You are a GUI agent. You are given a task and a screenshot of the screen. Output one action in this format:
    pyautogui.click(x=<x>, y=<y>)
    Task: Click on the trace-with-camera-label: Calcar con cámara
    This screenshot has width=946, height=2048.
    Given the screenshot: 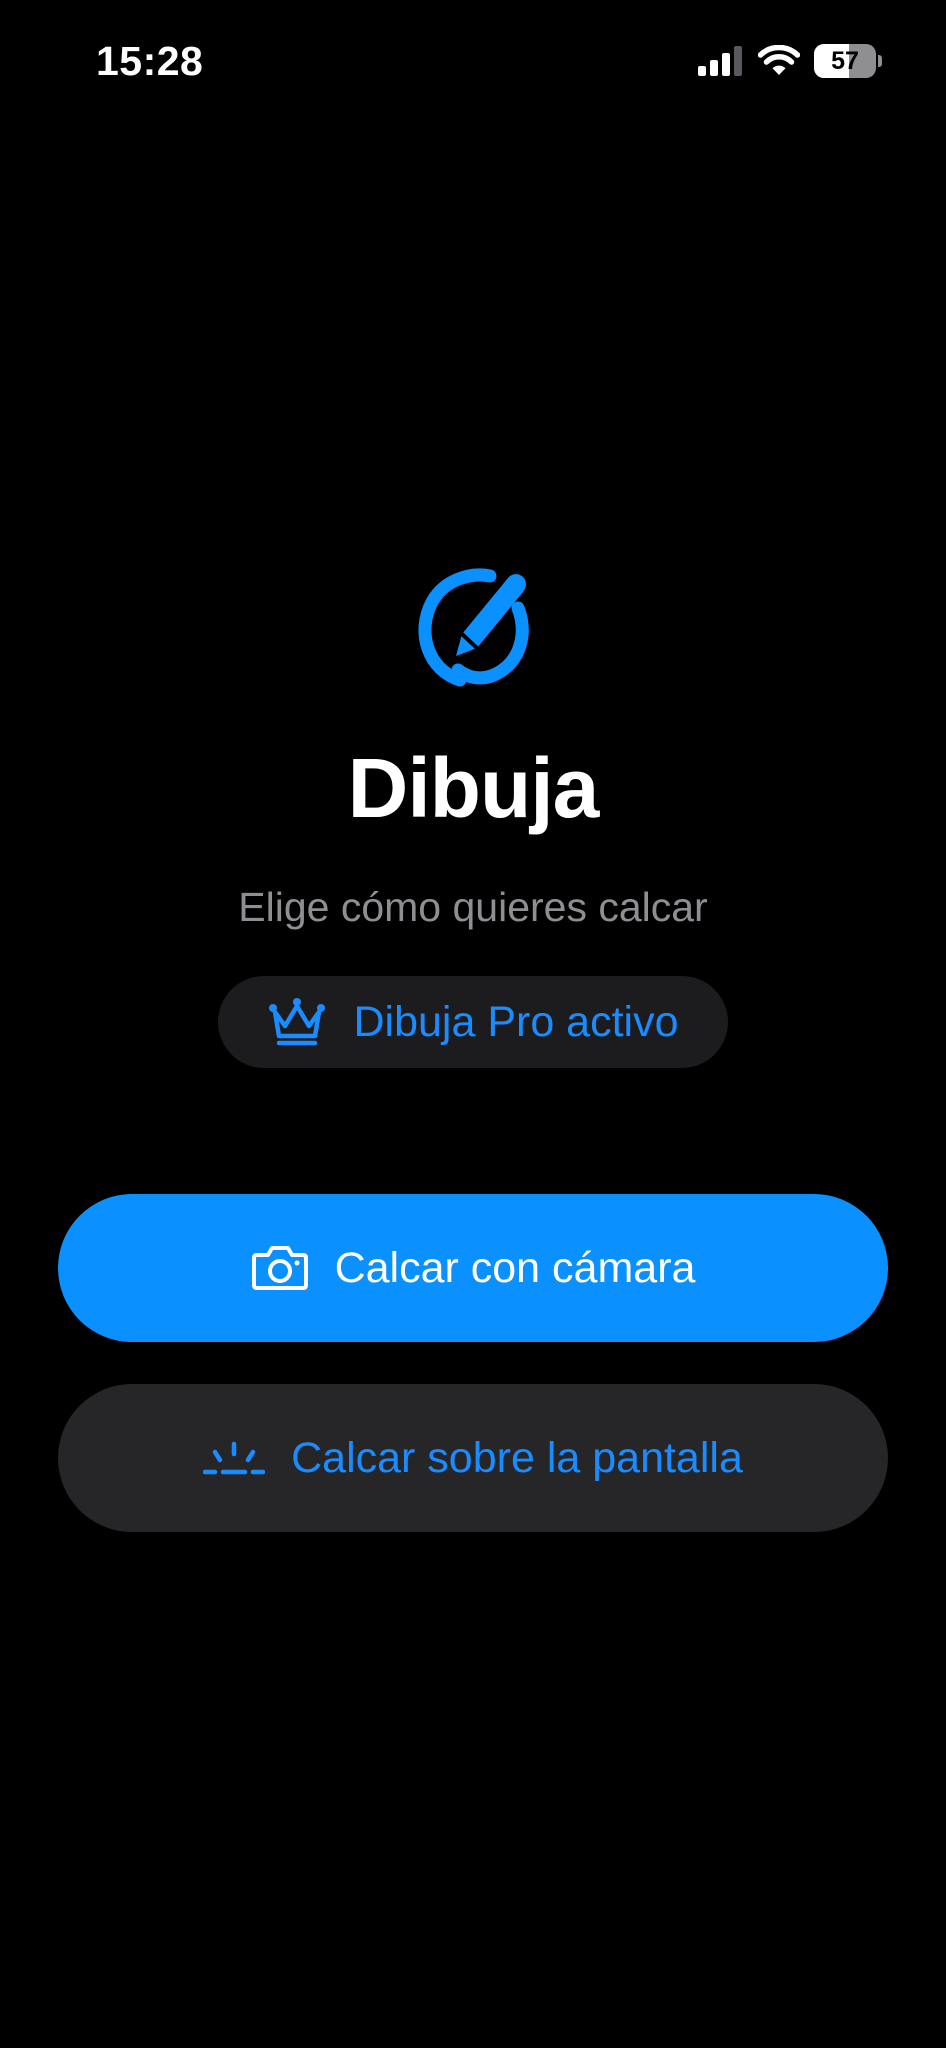 What is the action you would take?
    pyautogui.click(x=515, y=1267)
    